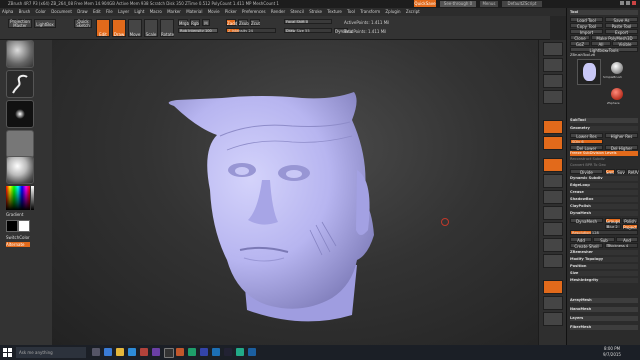 Image resolution: width=640 pixels, height=360 pixels. What do you see at coordinates (586, 141) in the screenshot?
I see `sdiv-slider: SDiv 6` at bounding box center [586, 141].